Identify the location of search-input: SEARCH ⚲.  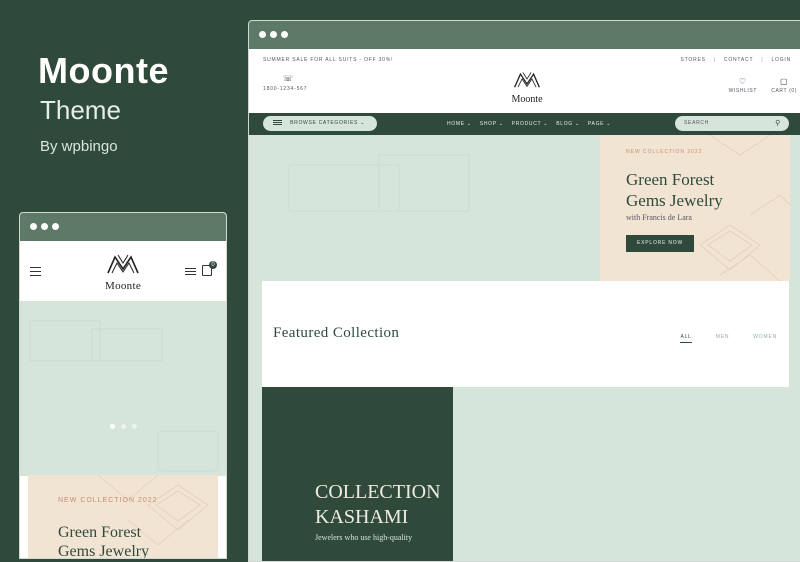
(732, 123).